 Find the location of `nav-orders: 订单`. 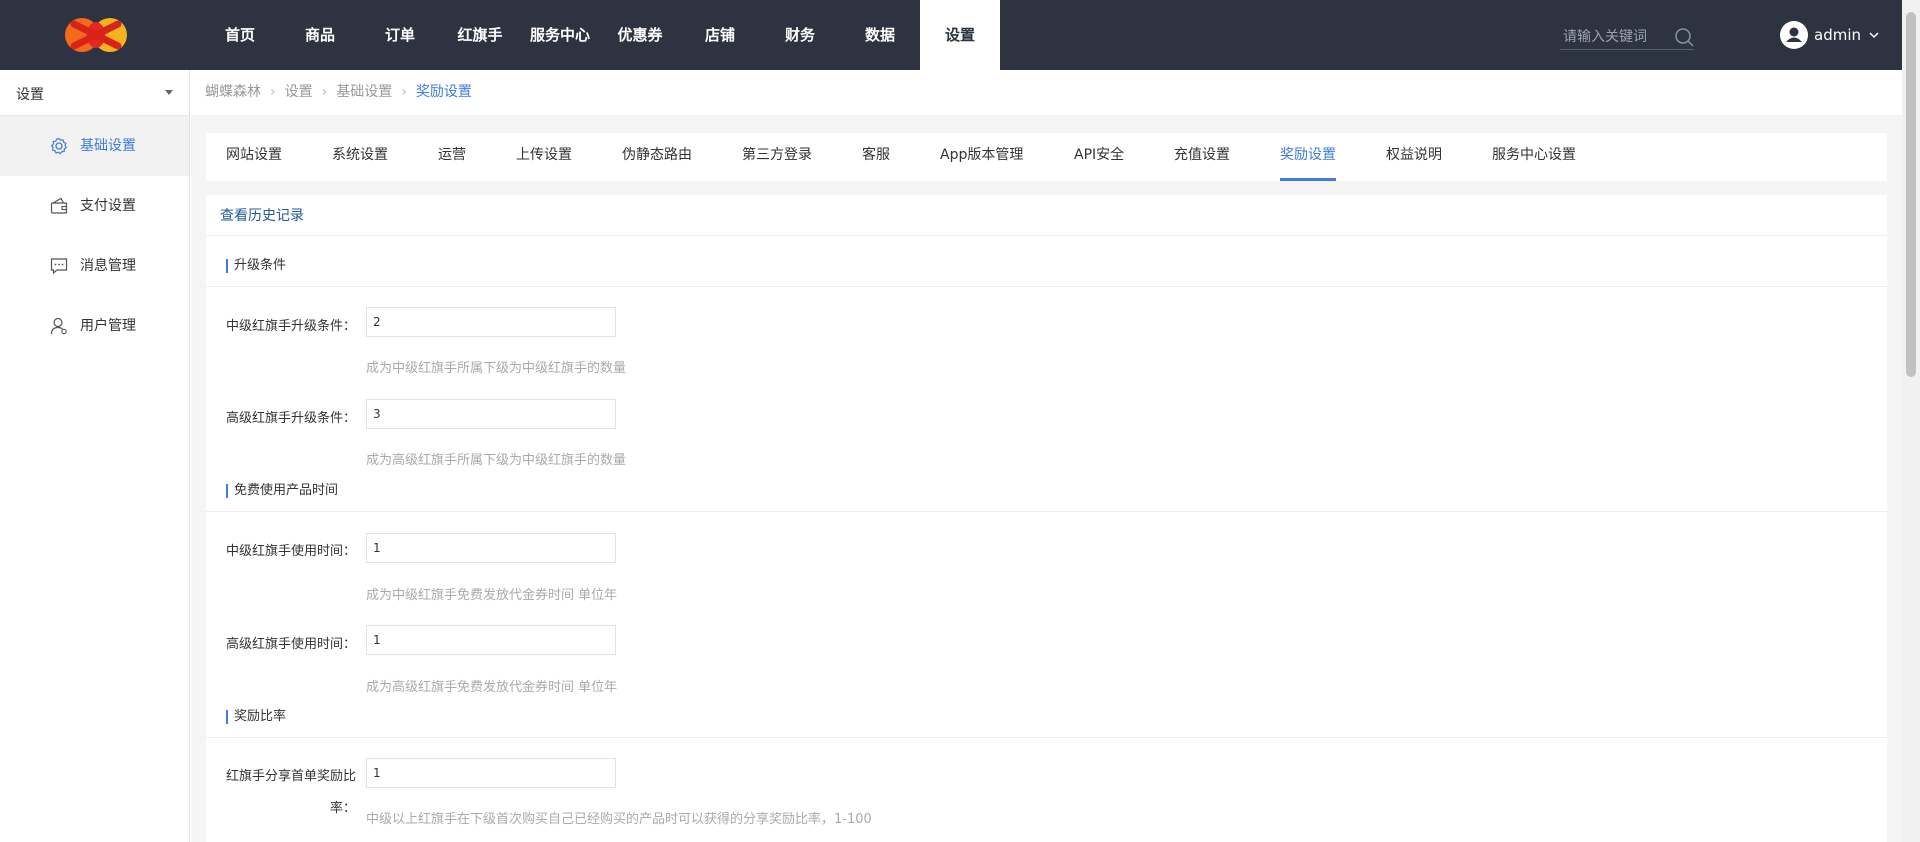

nav-orders: 订单 is located at coordinates (400, 35).